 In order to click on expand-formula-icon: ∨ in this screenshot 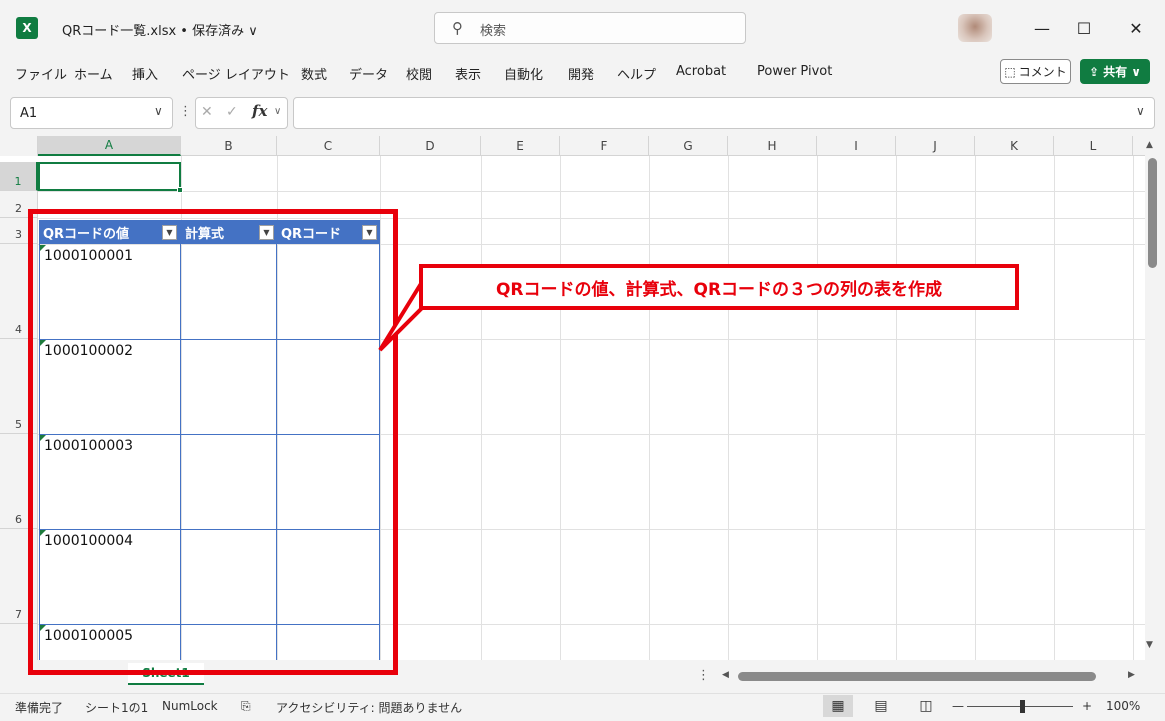, I will do `click(1140, 111)`.